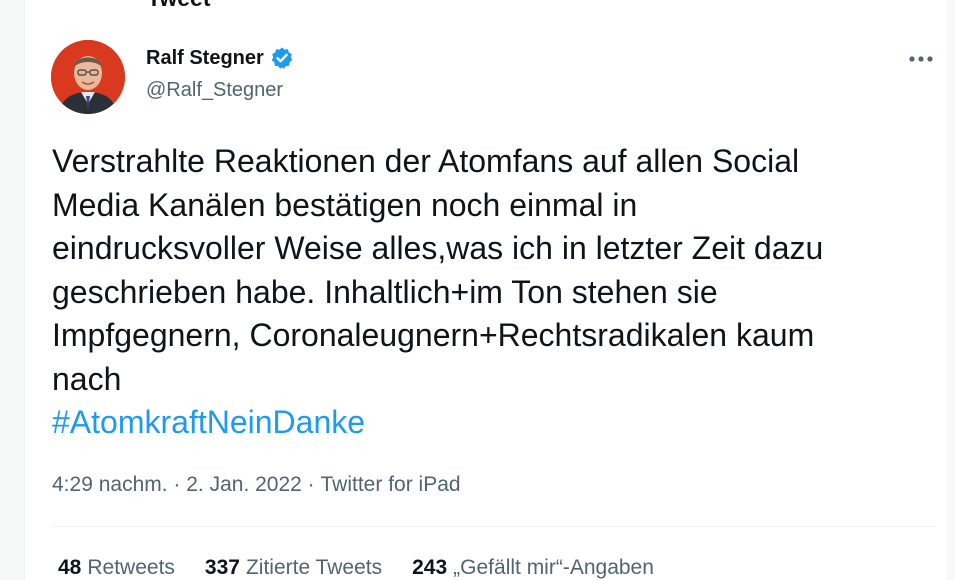  I want to click on left-sidebar-edge, so click(12, 290).